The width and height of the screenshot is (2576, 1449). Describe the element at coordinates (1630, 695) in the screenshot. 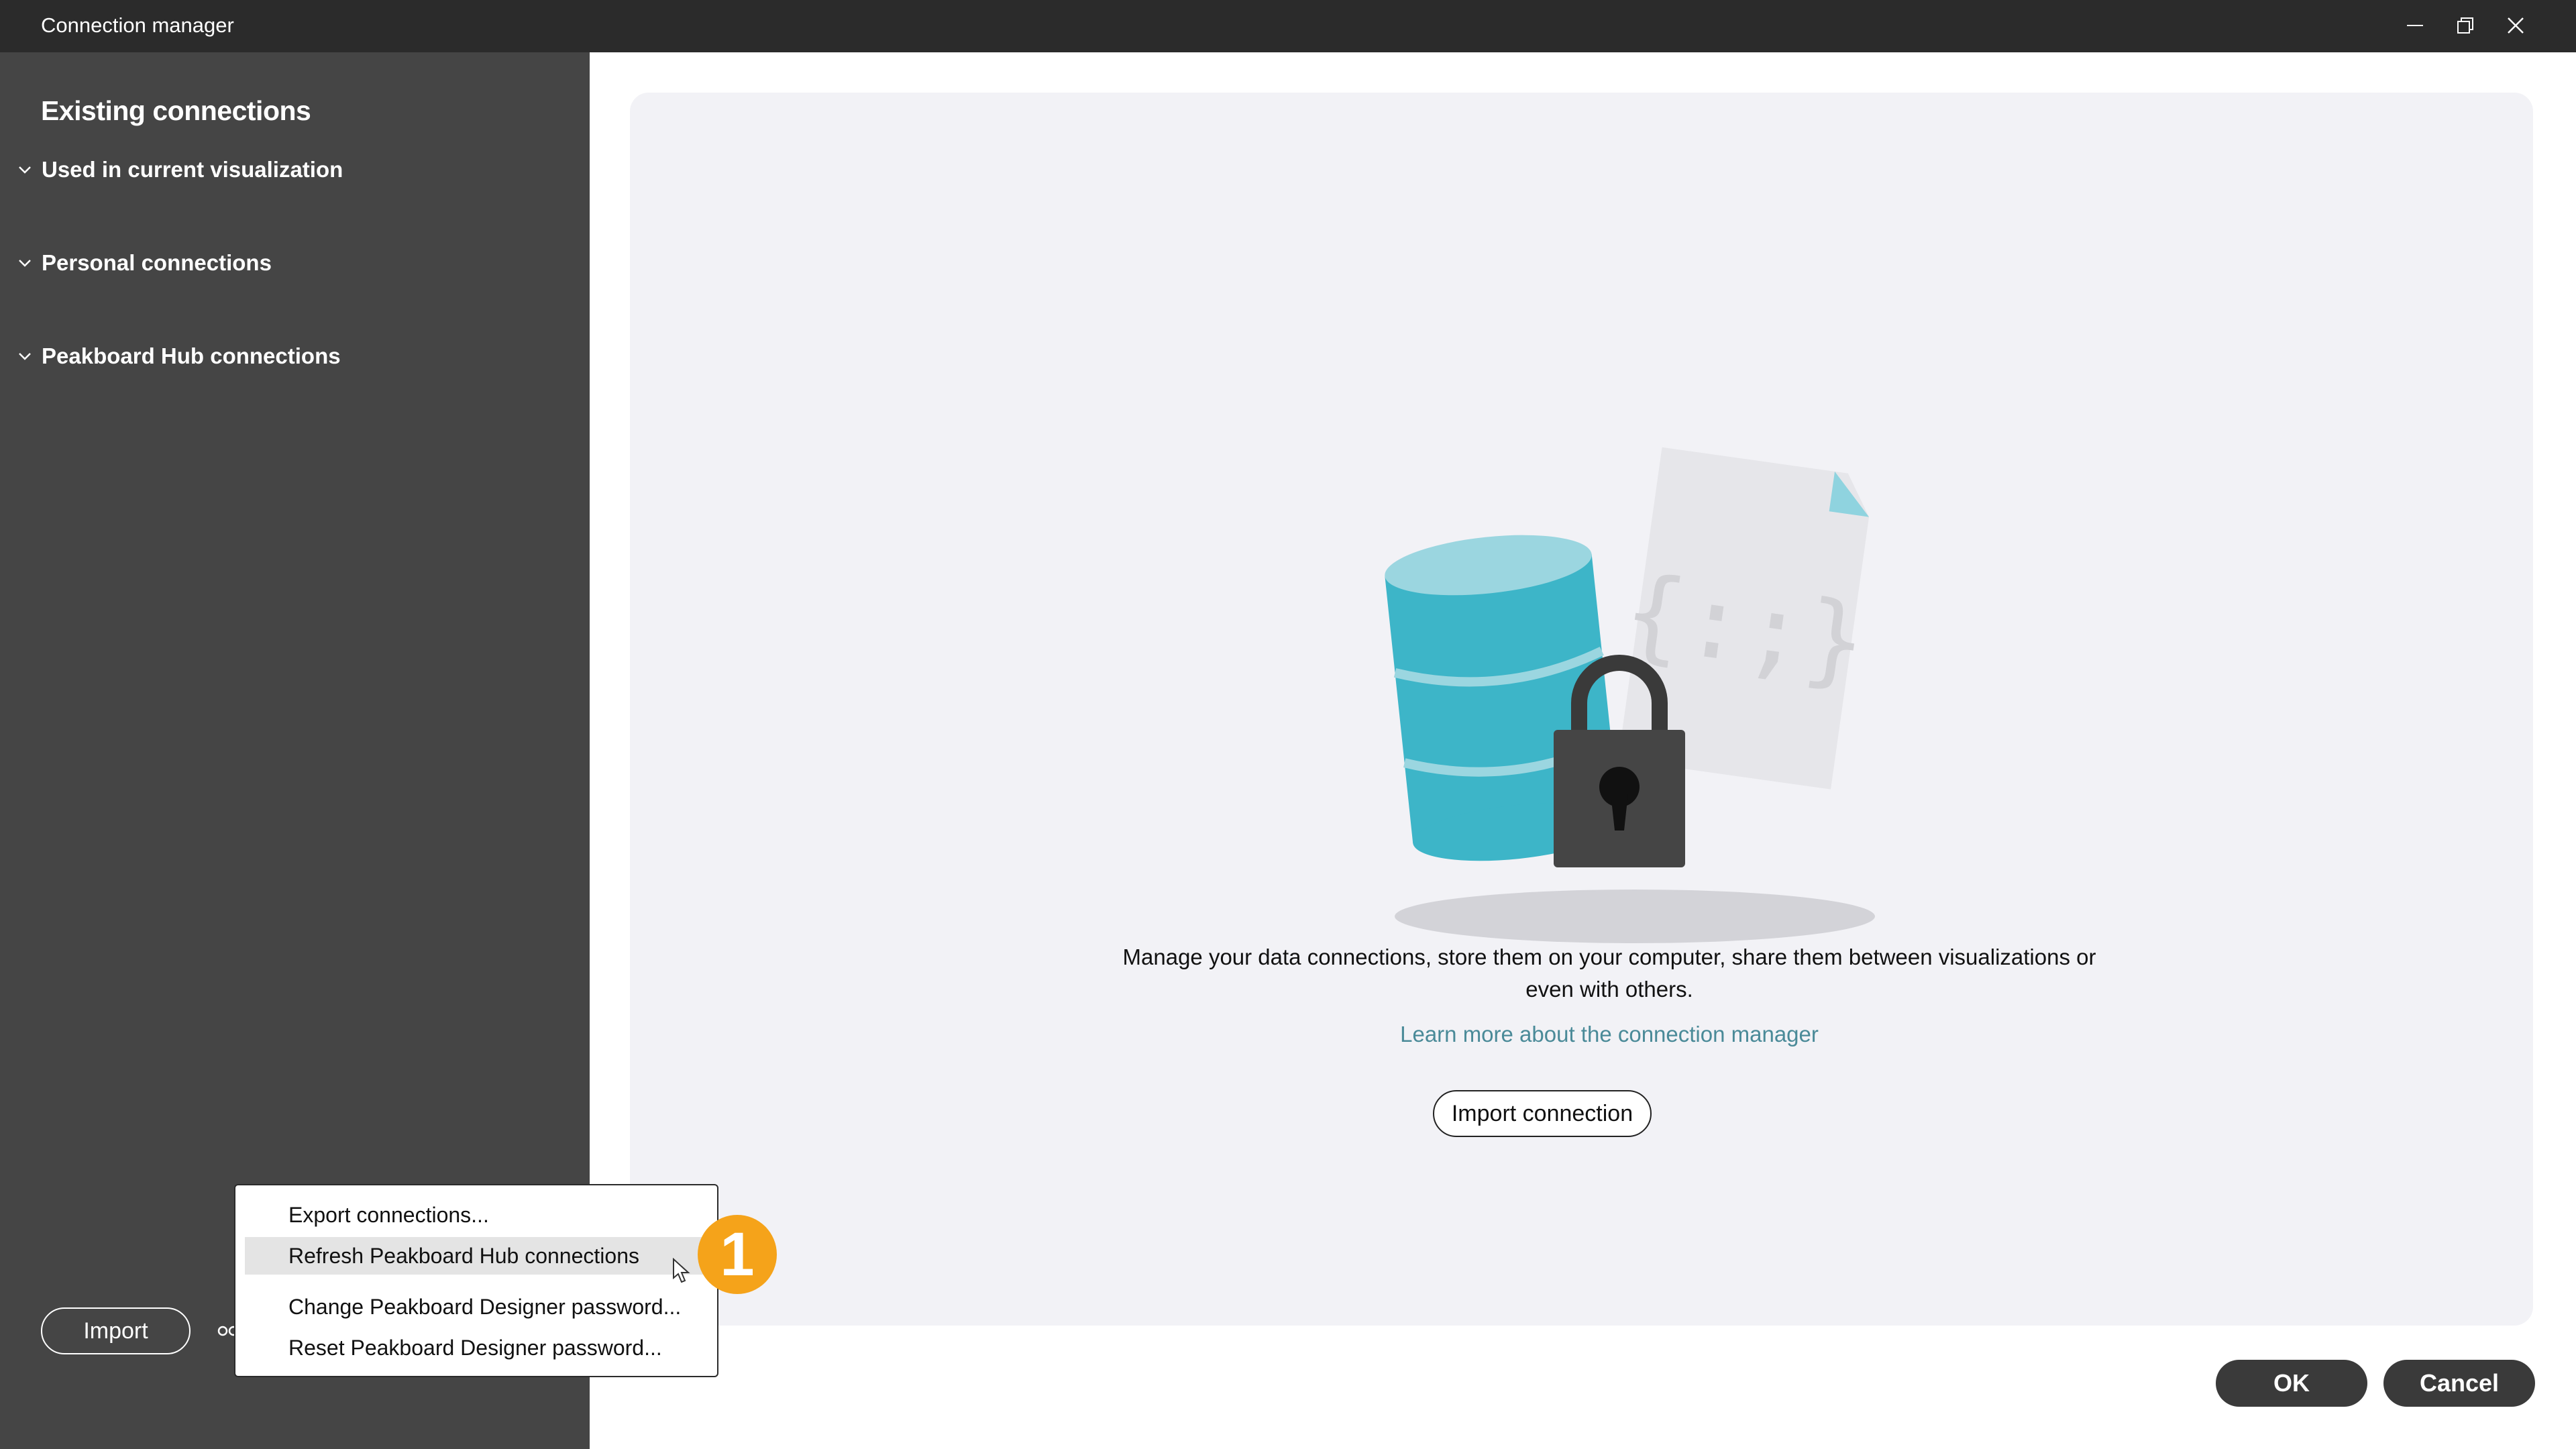

I see `database-lock-illustration: {:;}` at that location.